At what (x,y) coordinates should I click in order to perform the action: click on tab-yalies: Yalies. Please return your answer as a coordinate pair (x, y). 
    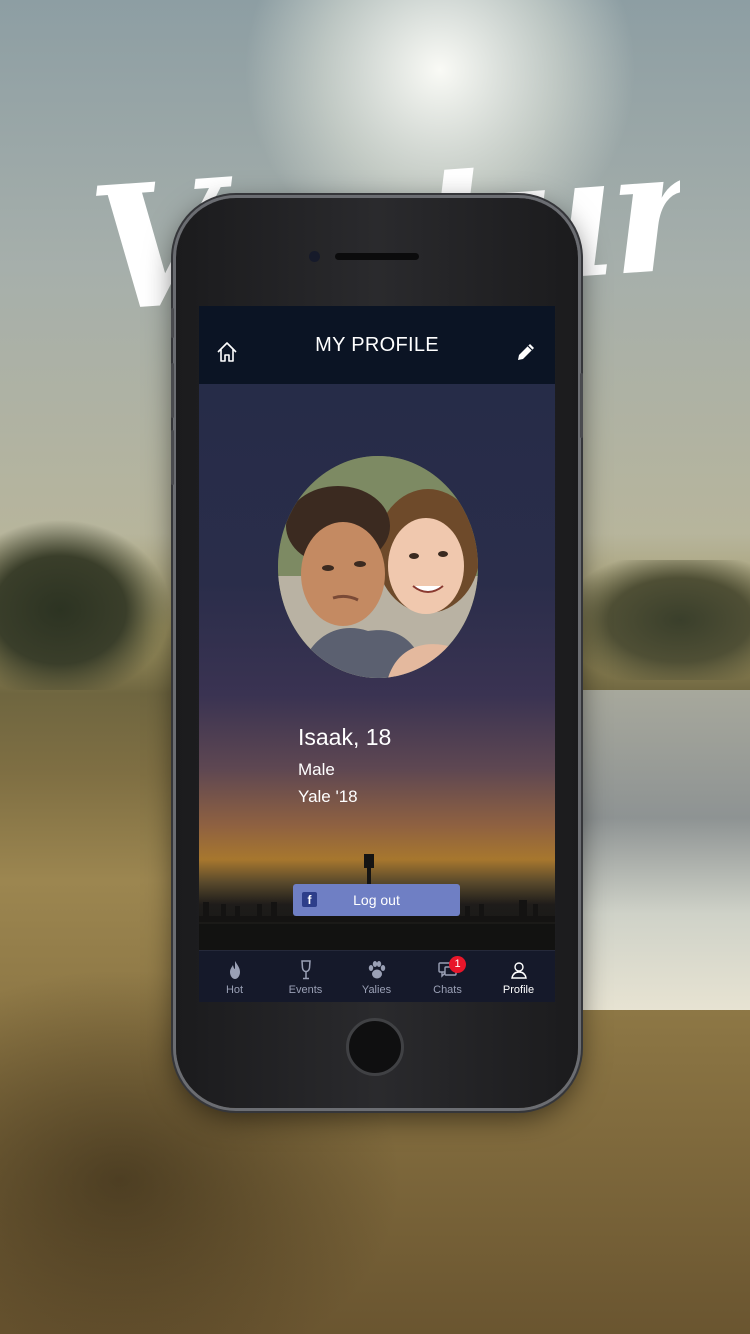
    Looking at the image, I should click on (376, 976).